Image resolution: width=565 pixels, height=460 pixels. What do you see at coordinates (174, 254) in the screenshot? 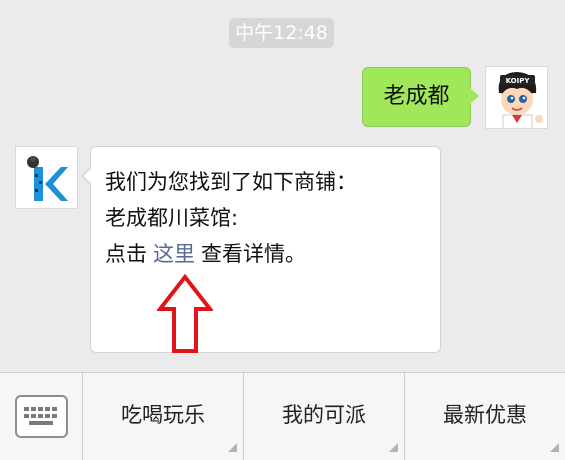
I see `details-link: 这里` at bounding box center [174, 254].